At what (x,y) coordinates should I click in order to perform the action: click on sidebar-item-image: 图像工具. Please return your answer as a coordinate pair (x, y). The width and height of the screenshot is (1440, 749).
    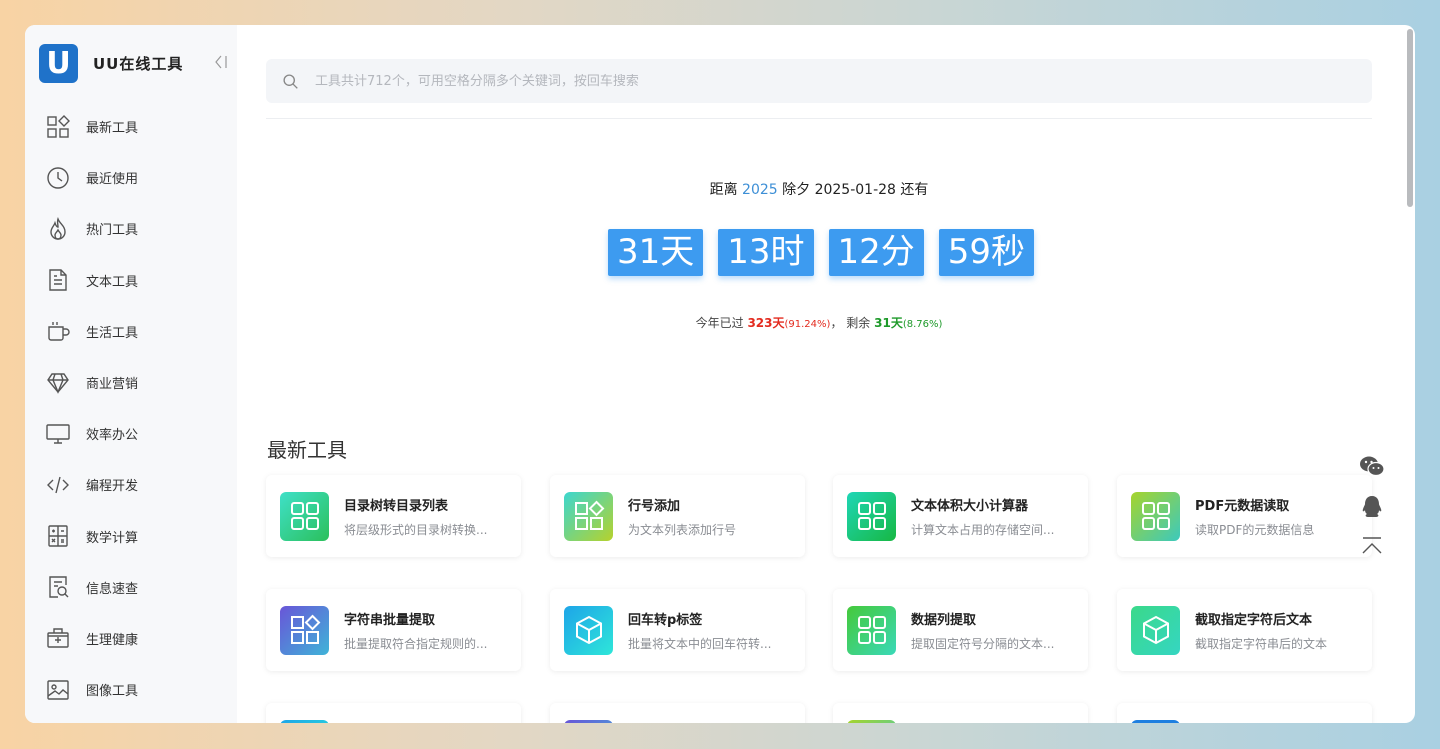
    Looking at the image, I should click on (131, 689).